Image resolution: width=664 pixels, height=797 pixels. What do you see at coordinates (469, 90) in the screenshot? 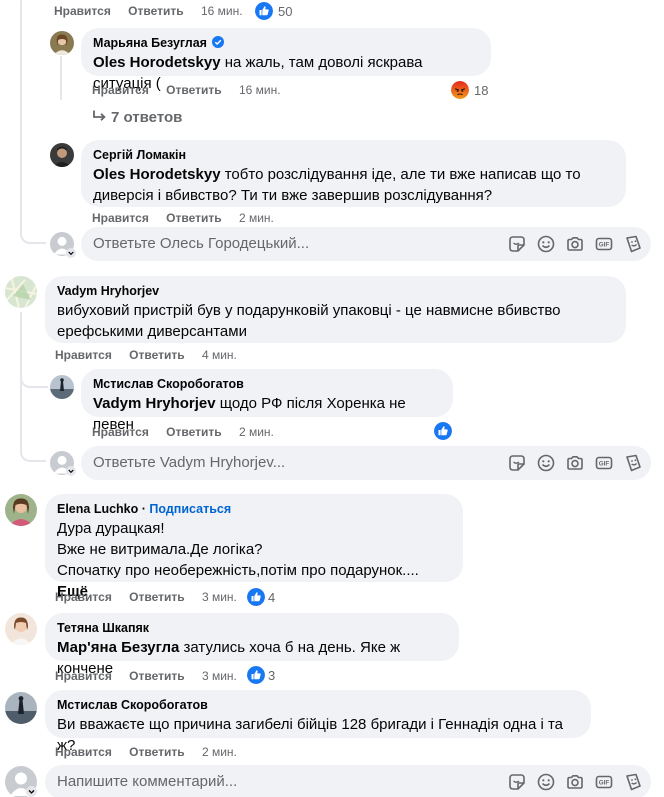
I see `reaction-summary: 18` at bounding box center [469, 90].